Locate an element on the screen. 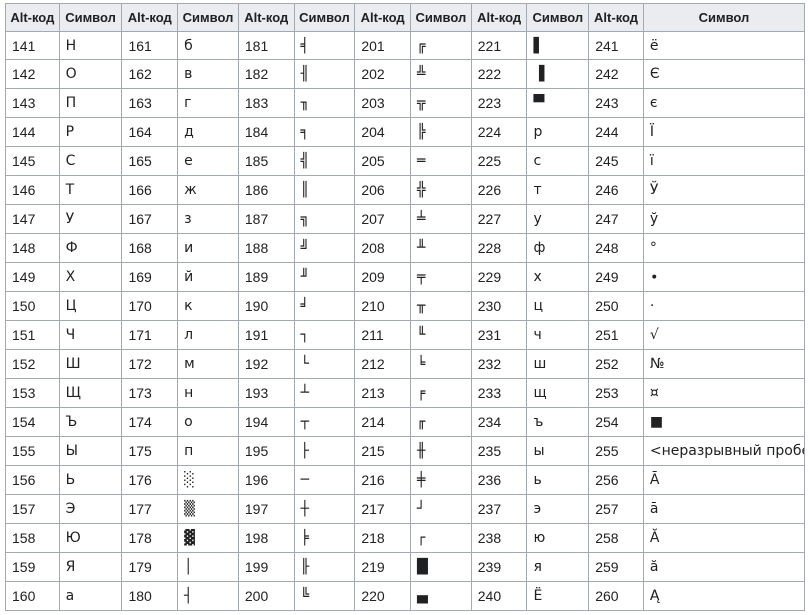 The image size is (810, 615). symbol-cell: ▓ is located at coordinates (208, 538).